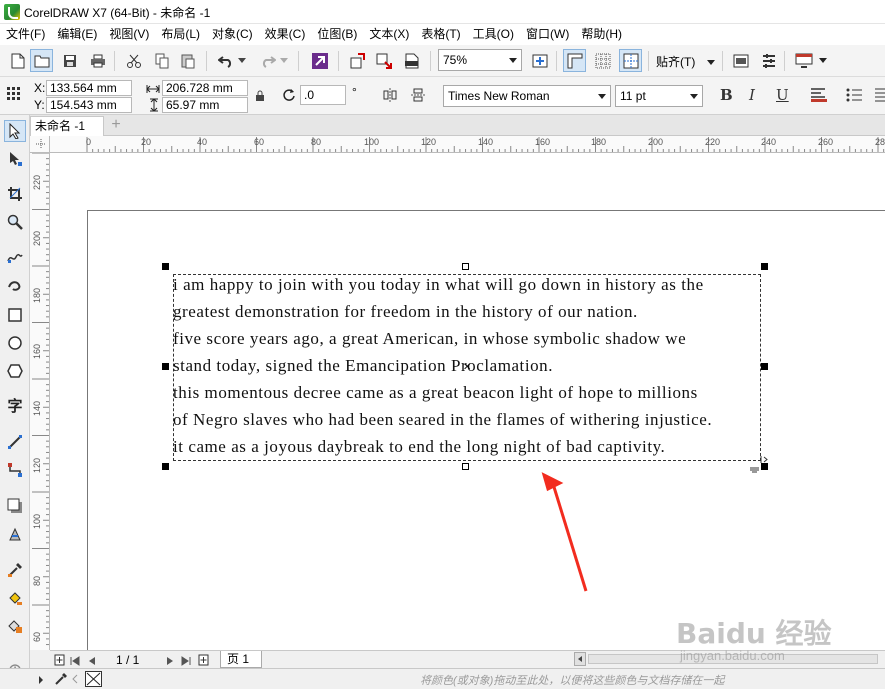 This screenshot has width=885, height=689. What do you see at coordinates (390, 96) in the screenshot?
I see `mirror-horizontal-icon` at bounding box center [390, 96].